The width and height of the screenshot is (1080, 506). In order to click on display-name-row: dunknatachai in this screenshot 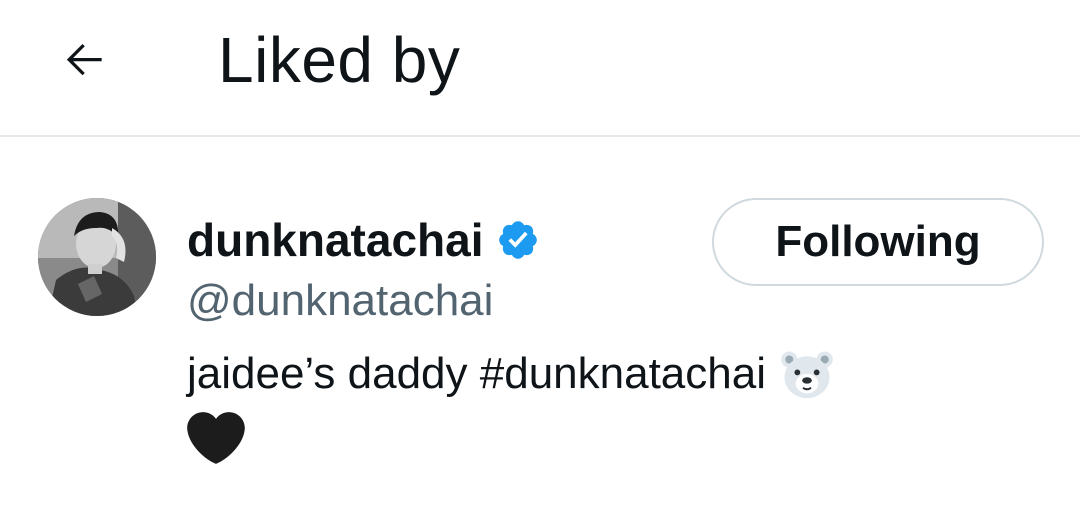, I will do `click(363, 240)`.